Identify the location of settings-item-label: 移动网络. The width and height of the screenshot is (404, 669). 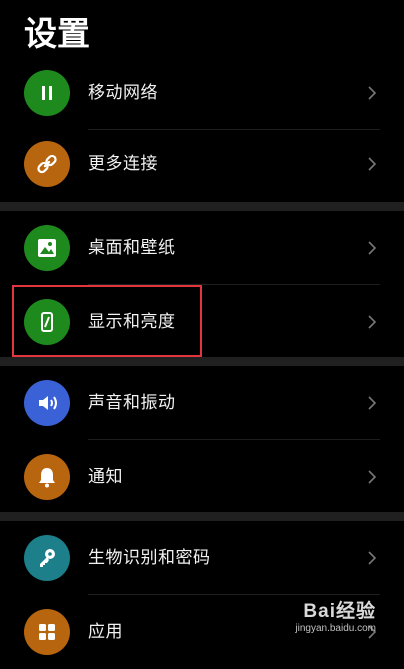
(123, 93).